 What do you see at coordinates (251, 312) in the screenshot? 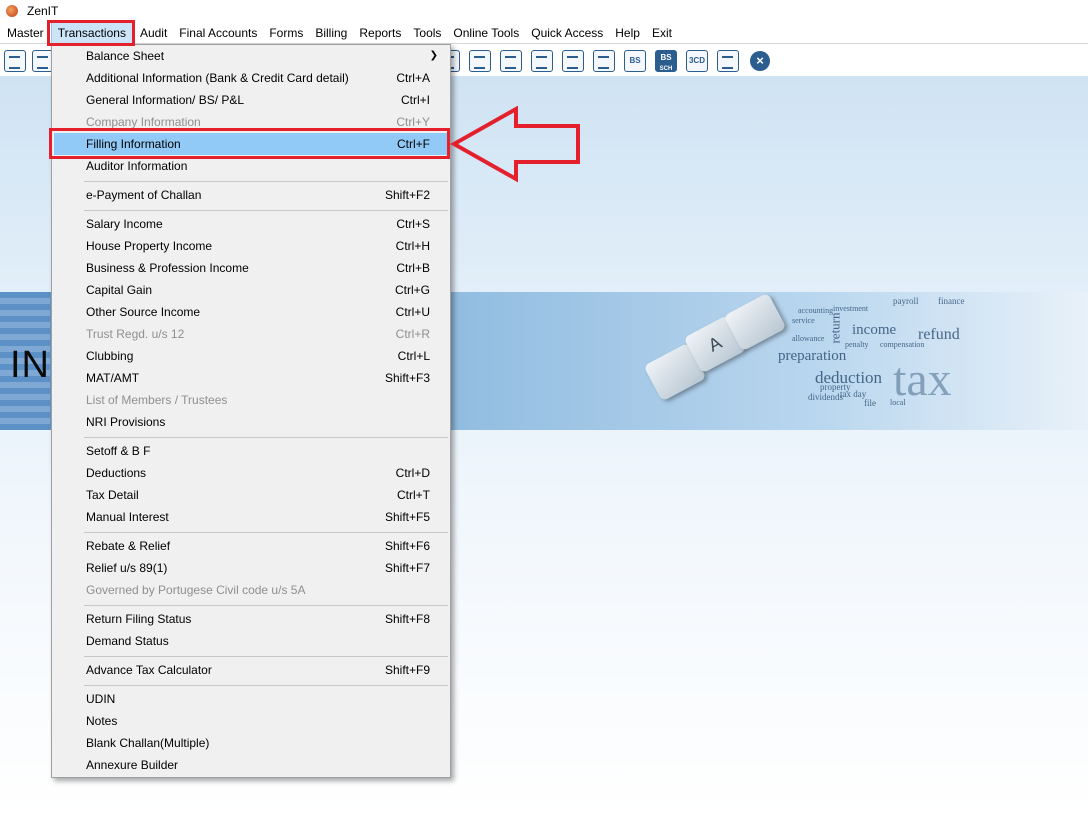
I see `menu-item-other-source-income: Other Source Income Ctrl+U` at bounding box center [251, 312].